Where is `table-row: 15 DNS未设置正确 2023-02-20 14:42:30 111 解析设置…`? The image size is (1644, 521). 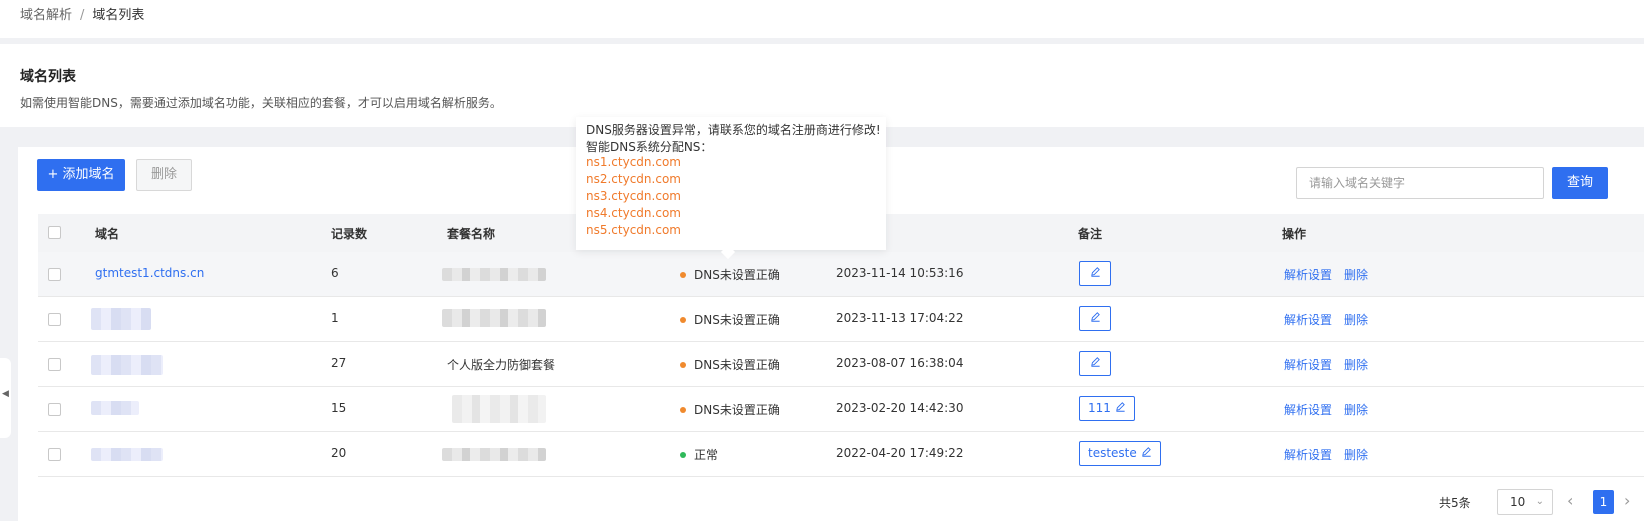 table-row: 15 DNS未设置正确 2023-02-20 14:42:30 111 解析设置… is located at coordinates (841, 409).